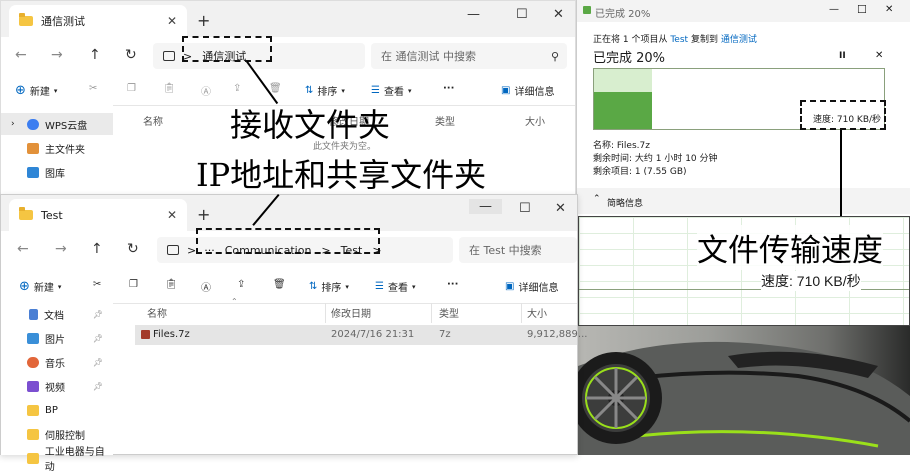 The height and width of the screenshot is (473, 910). I want to click on new-label: 新建, so click(39, 92).